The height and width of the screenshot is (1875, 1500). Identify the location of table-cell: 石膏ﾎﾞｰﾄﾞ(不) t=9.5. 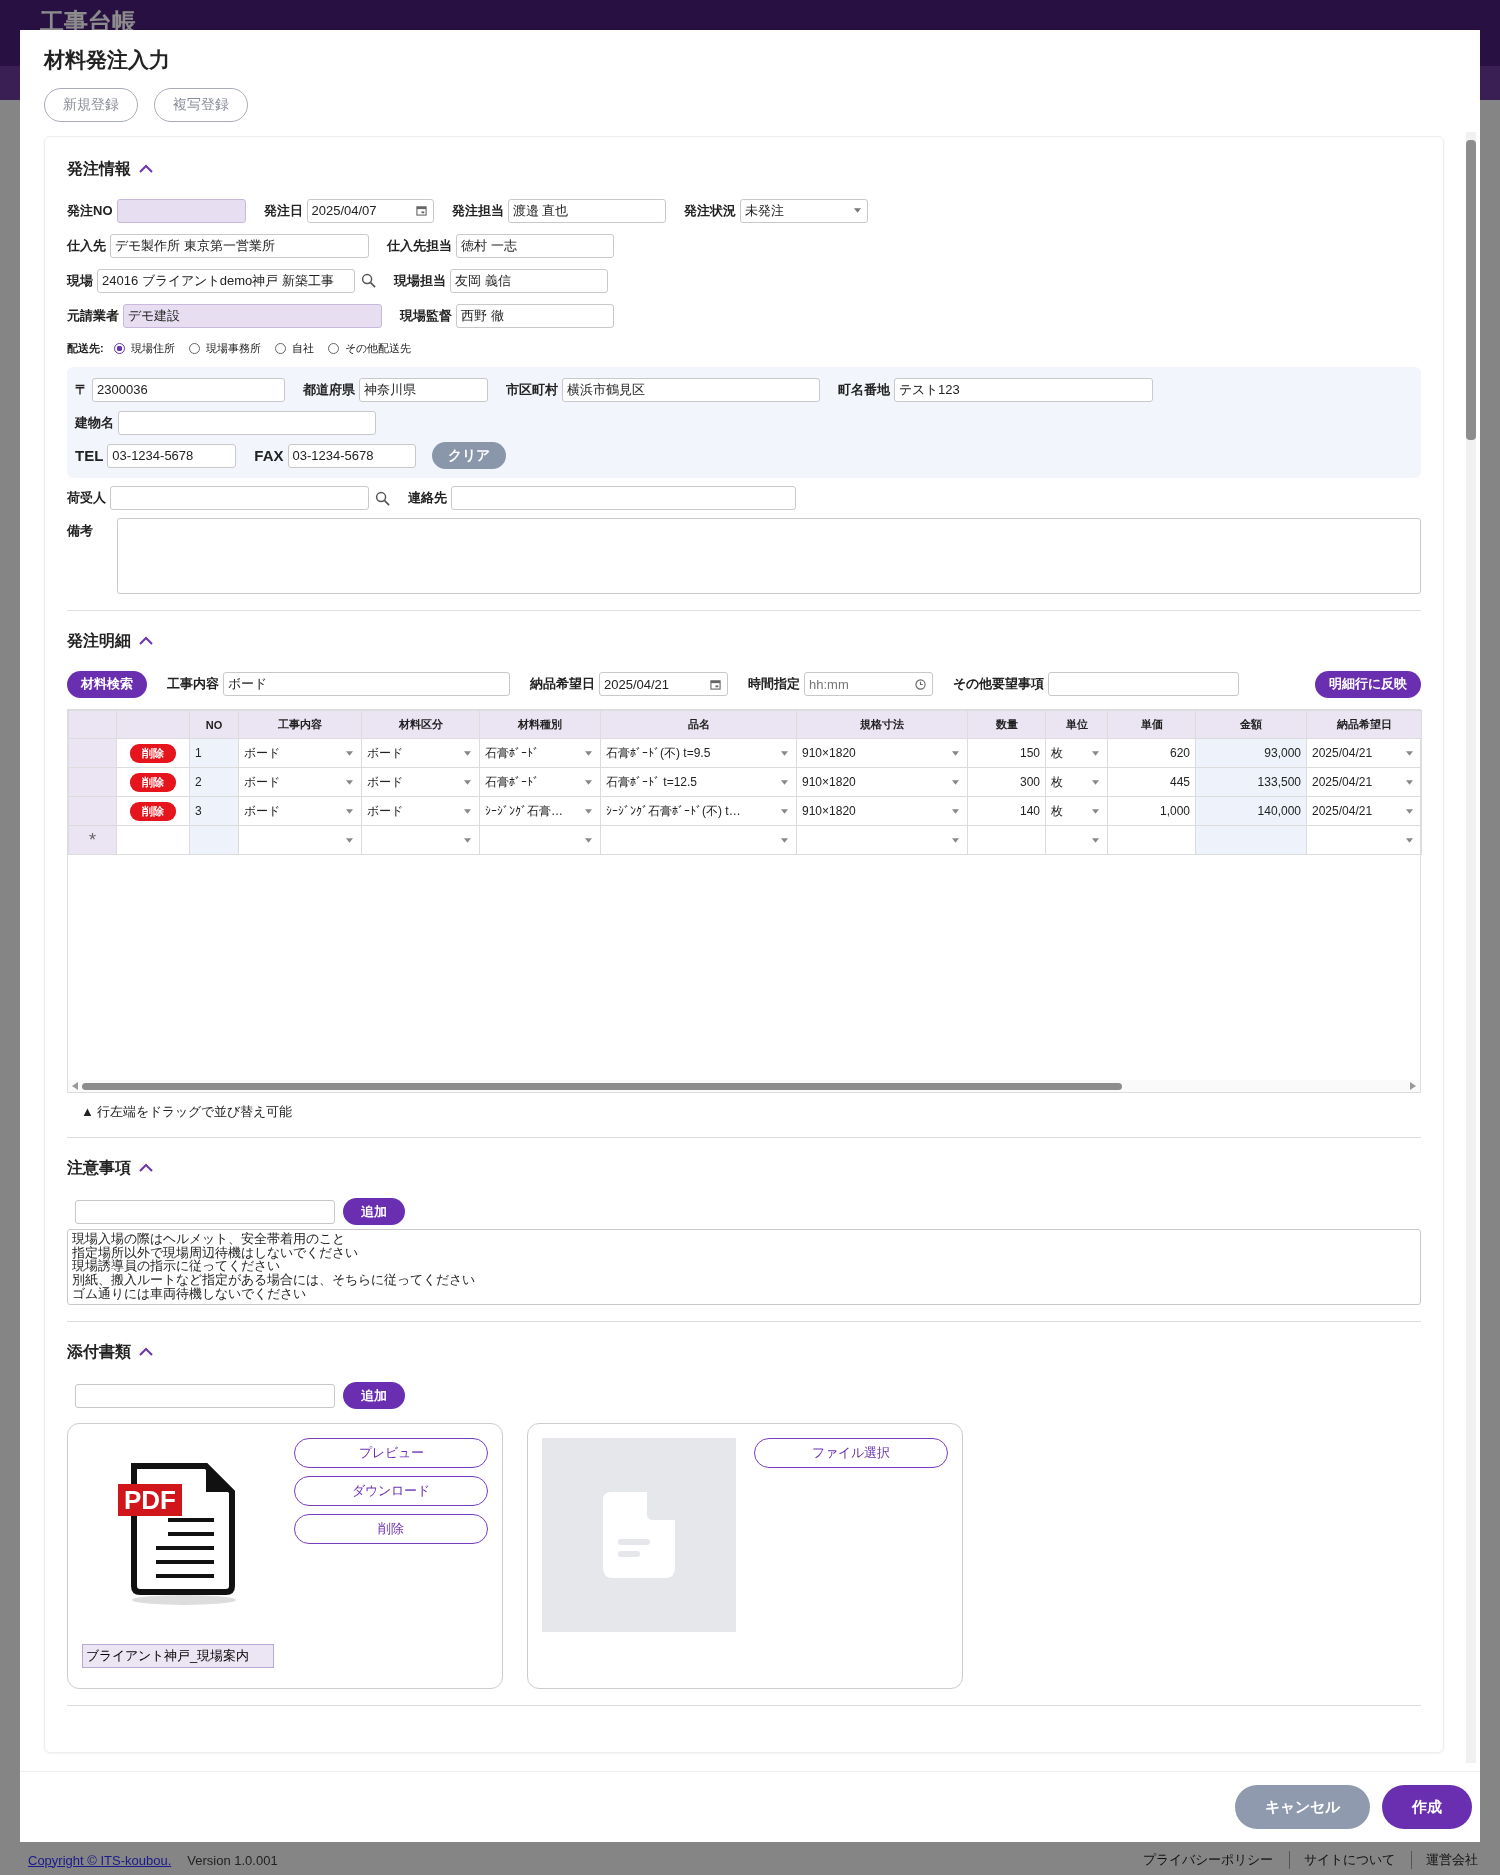
(698, 753).